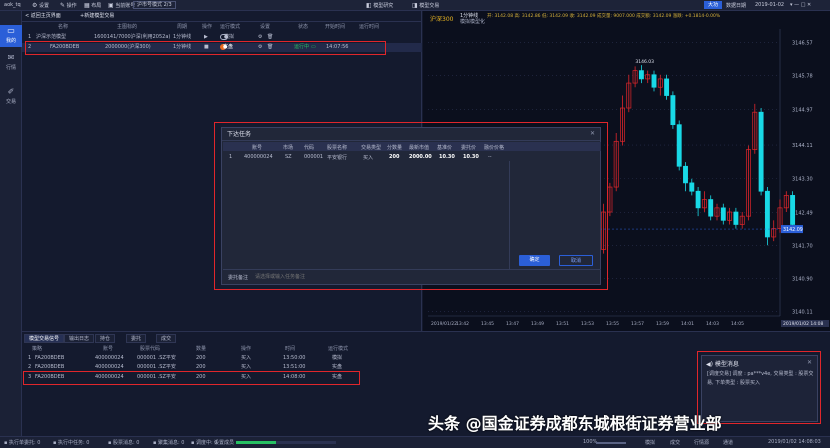 The width and height of the screenshot is (830, 448). I want to click on bcol-qty: 数量, so click(201, 349).